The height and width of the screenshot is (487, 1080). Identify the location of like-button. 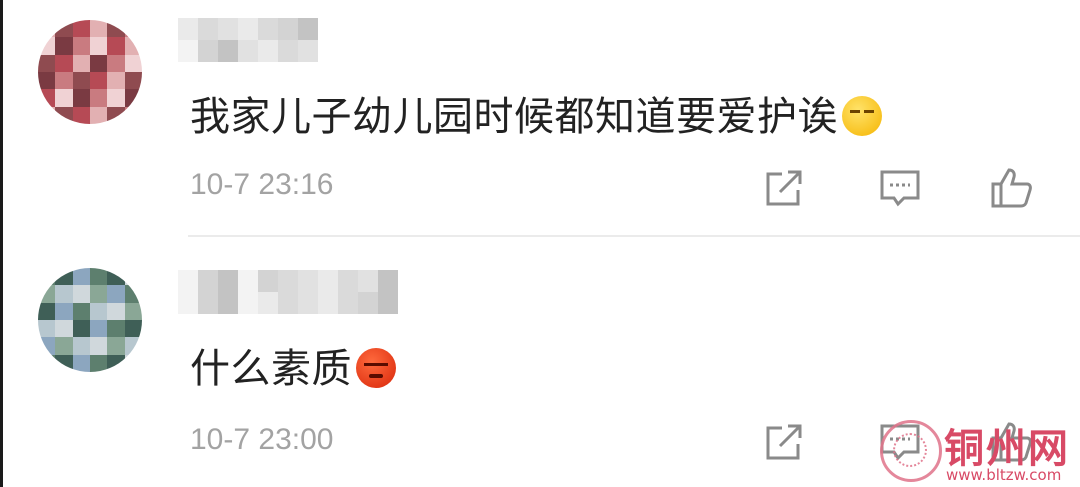
(1011, 188).